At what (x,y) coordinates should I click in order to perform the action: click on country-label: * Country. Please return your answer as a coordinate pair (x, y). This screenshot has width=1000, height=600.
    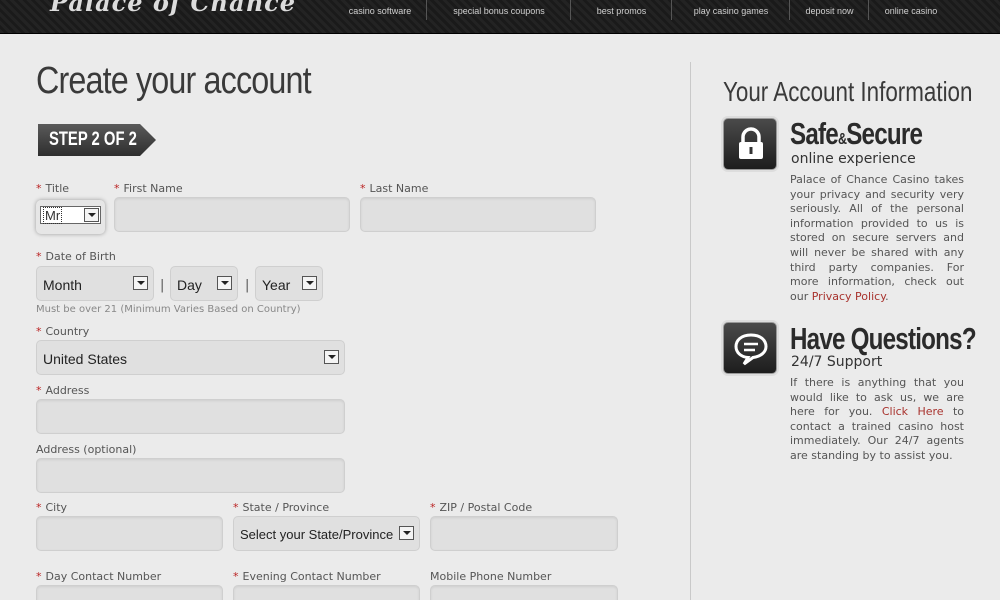
    Looking at the image, I should click on (63, 331).